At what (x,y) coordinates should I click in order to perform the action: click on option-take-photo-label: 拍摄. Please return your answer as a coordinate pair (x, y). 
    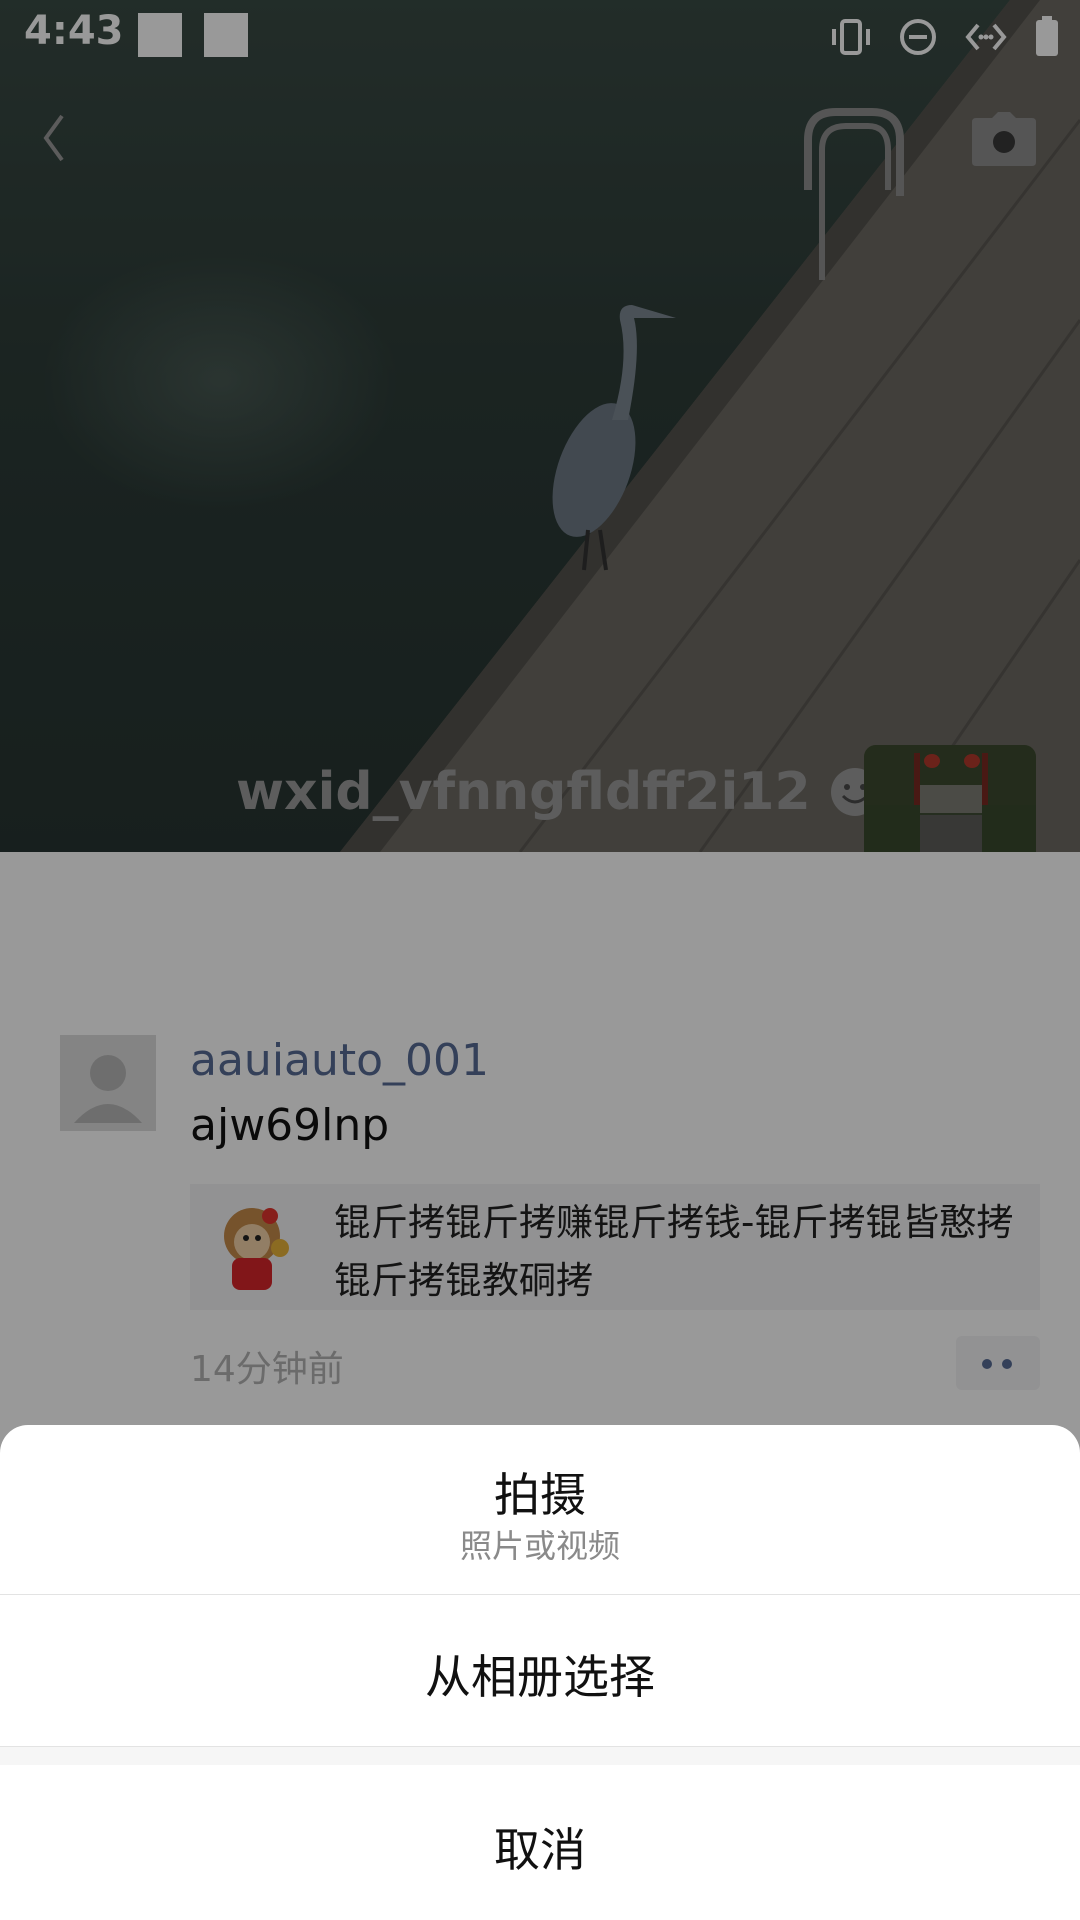
    Looking at the image, I should click on (540, 1495).